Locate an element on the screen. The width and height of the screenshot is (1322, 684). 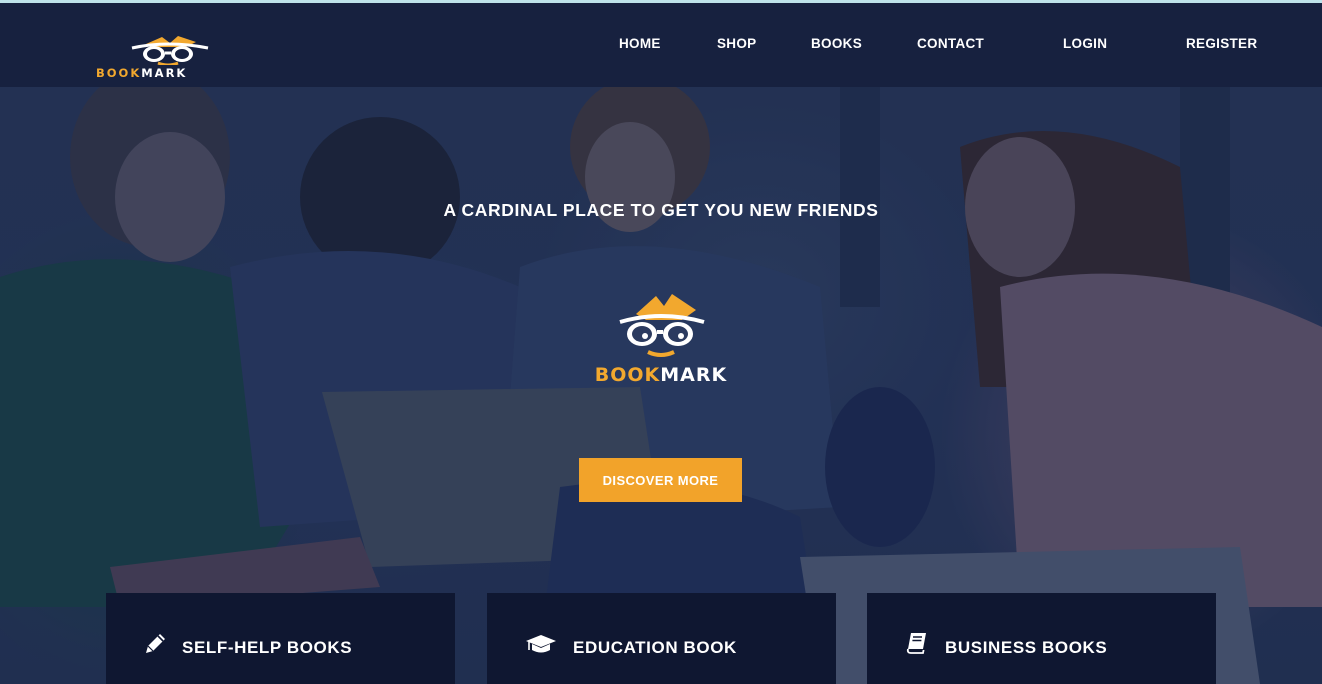
nav-shop-link: SHOP is located at coordinates (736, 43).